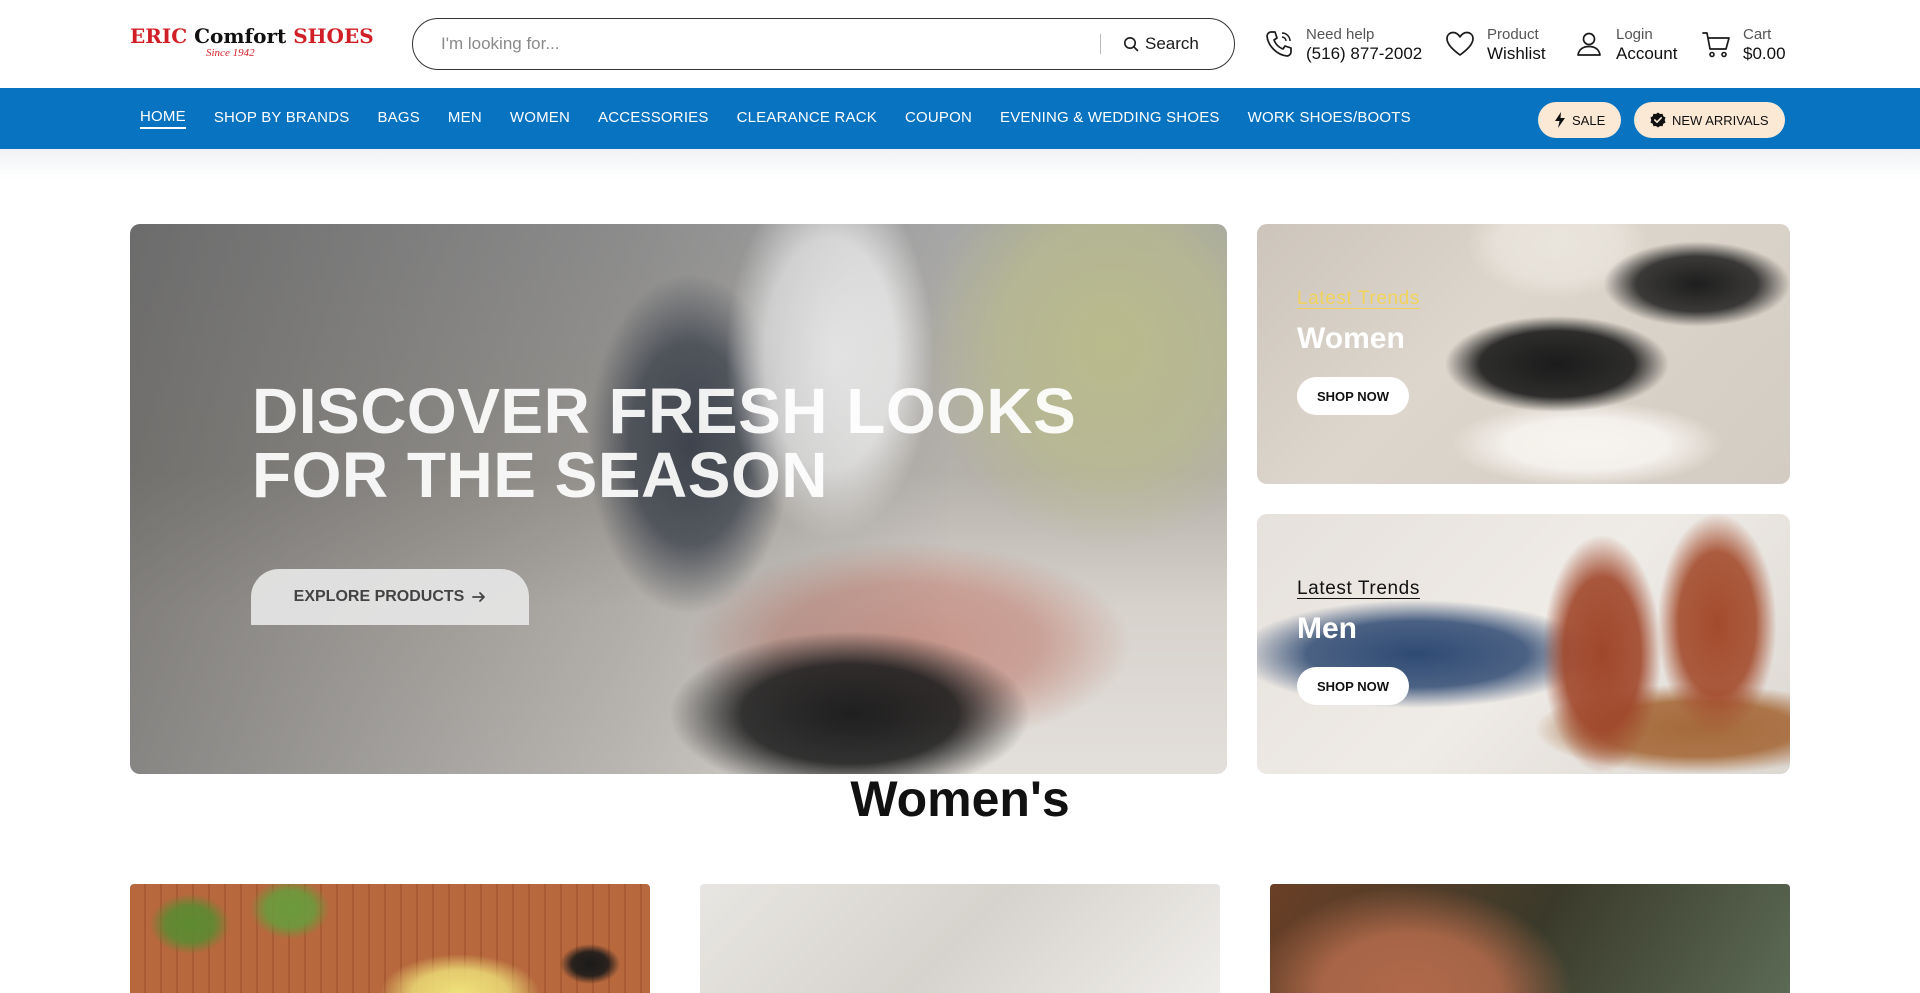 The height and width of the screenshot is (993, 1920). Describe the element at coordinates (1720, 120) in the screenshot. I see `new-arrivals-label: NEW ARRIVALS` at that location.